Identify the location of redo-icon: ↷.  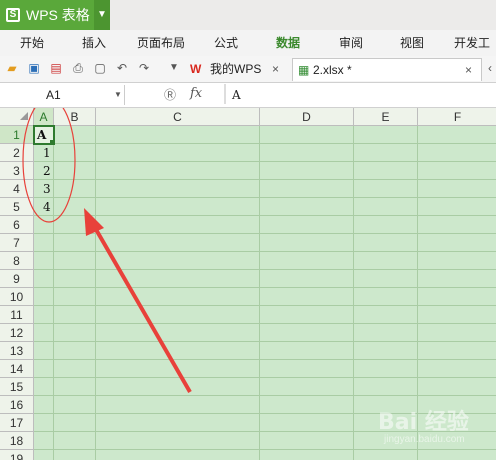
(144, 68).